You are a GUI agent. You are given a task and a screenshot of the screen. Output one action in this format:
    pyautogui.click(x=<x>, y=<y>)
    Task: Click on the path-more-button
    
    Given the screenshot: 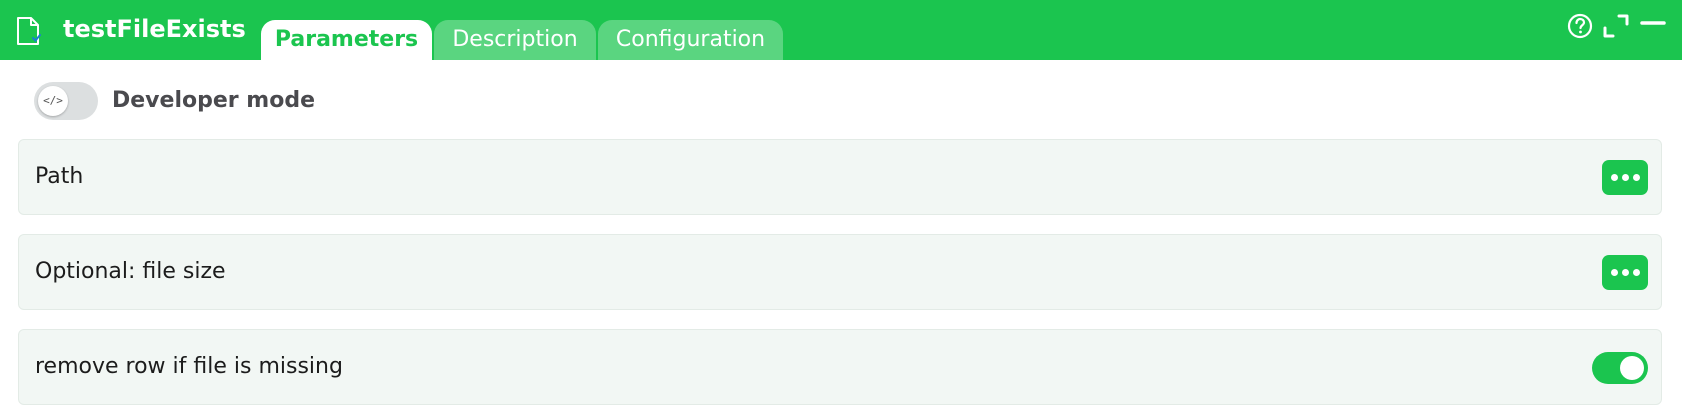 What is the action you would take?
    pyautogui.click(x=1625, y=177)
    